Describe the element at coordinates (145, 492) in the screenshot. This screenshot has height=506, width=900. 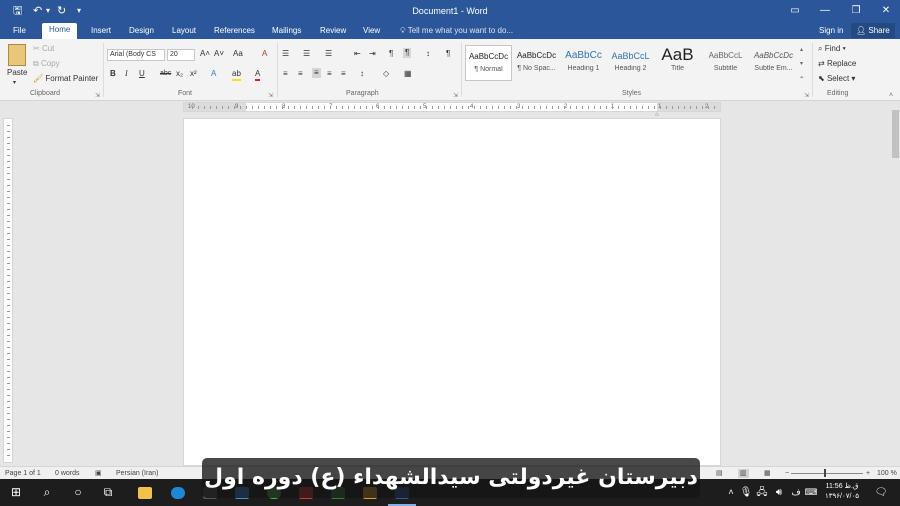
I see `file-explorer-icon` at that location.